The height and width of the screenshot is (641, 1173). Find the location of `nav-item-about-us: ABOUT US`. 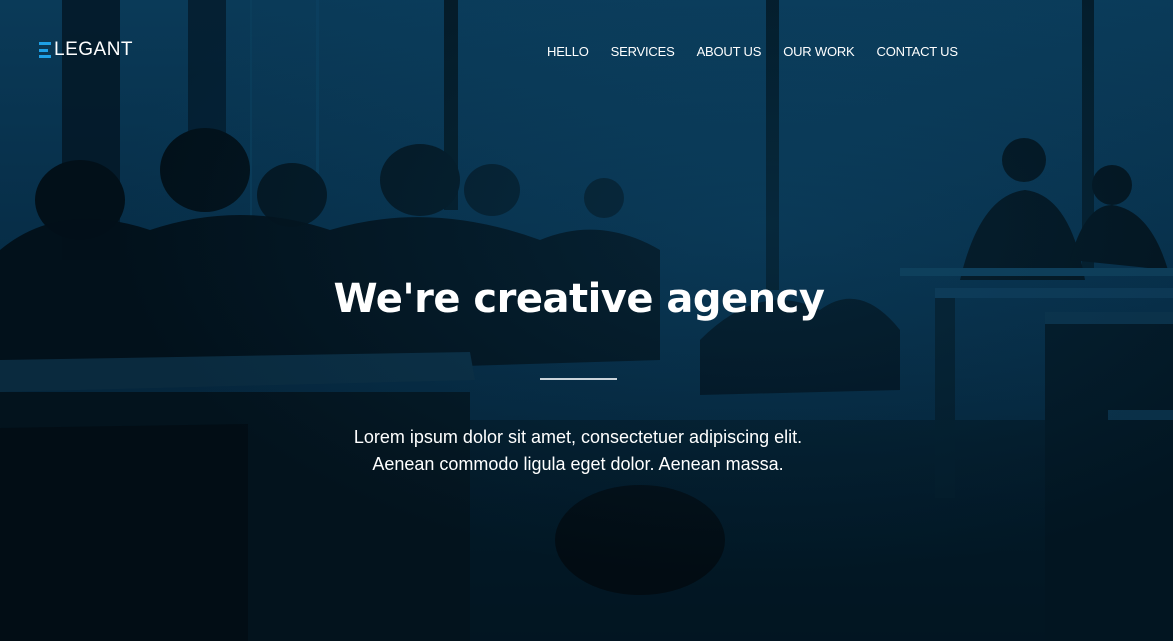

nav-item-about-us: ABOUT US is located at coordinates (729, 51).